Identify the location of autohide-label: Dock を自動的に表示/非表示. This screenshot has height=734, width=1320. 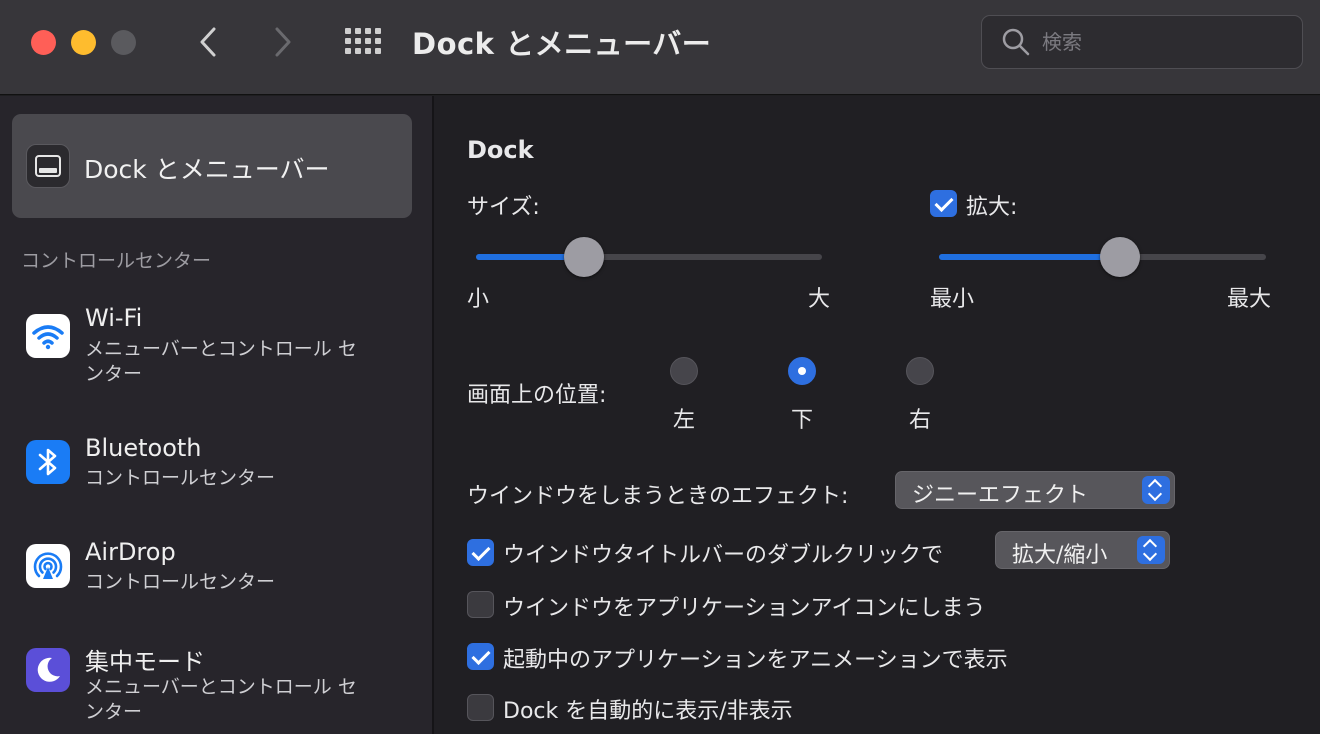
(648, 711).